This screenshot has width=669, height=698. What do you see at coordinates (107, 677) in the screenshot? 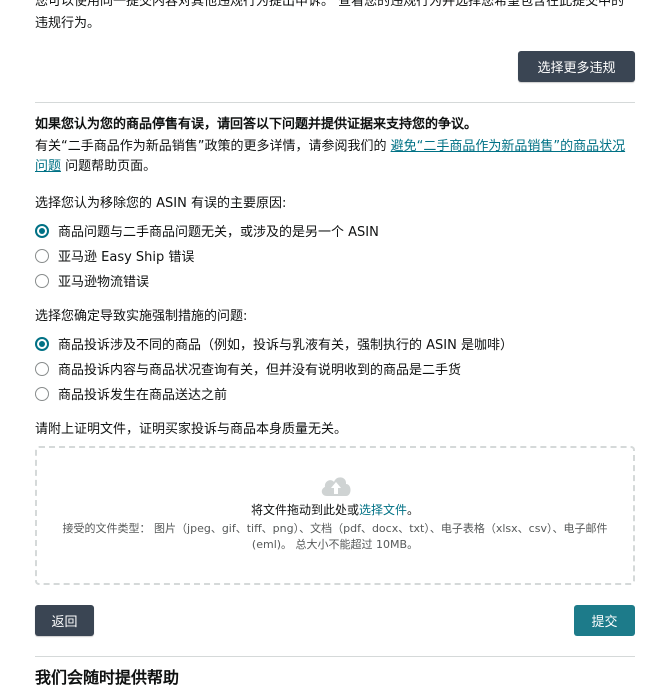
I see `help-title: 我们会随时提供帮助` at bounding box center [107, 677].